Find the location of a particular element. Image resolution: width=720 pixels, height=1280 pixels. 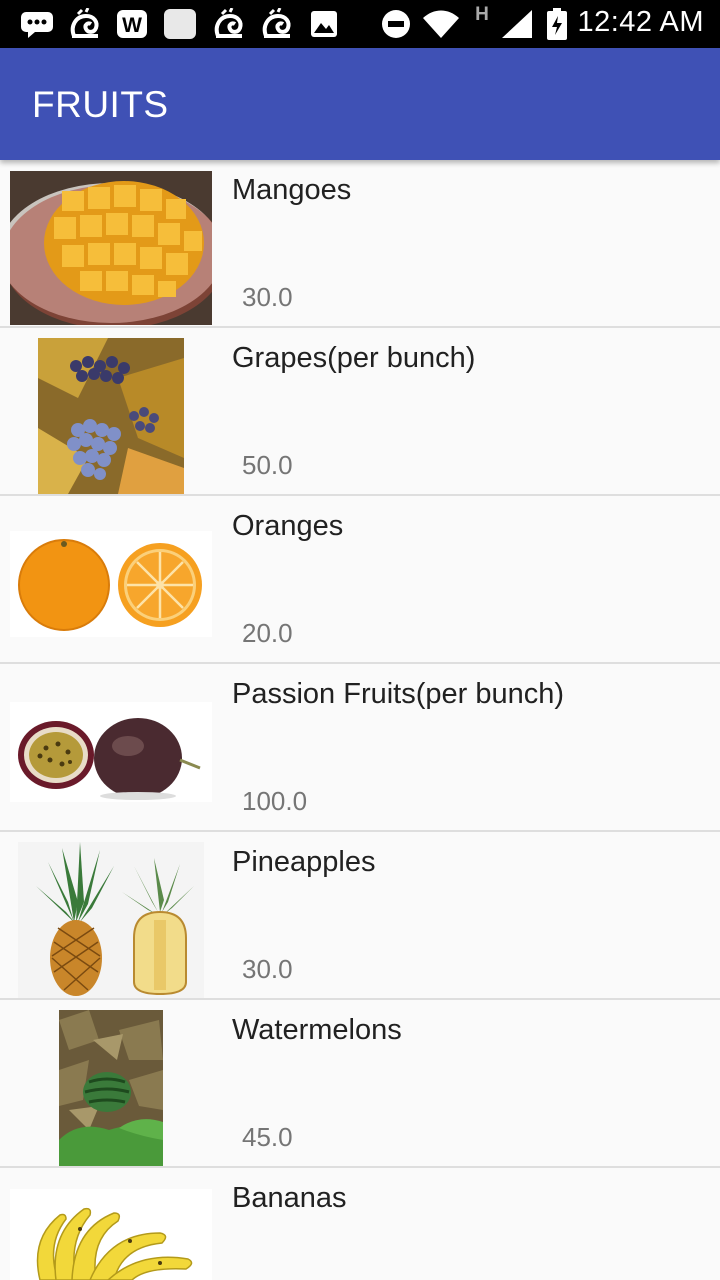

wifi-icon is located at coordinates (441, 24).